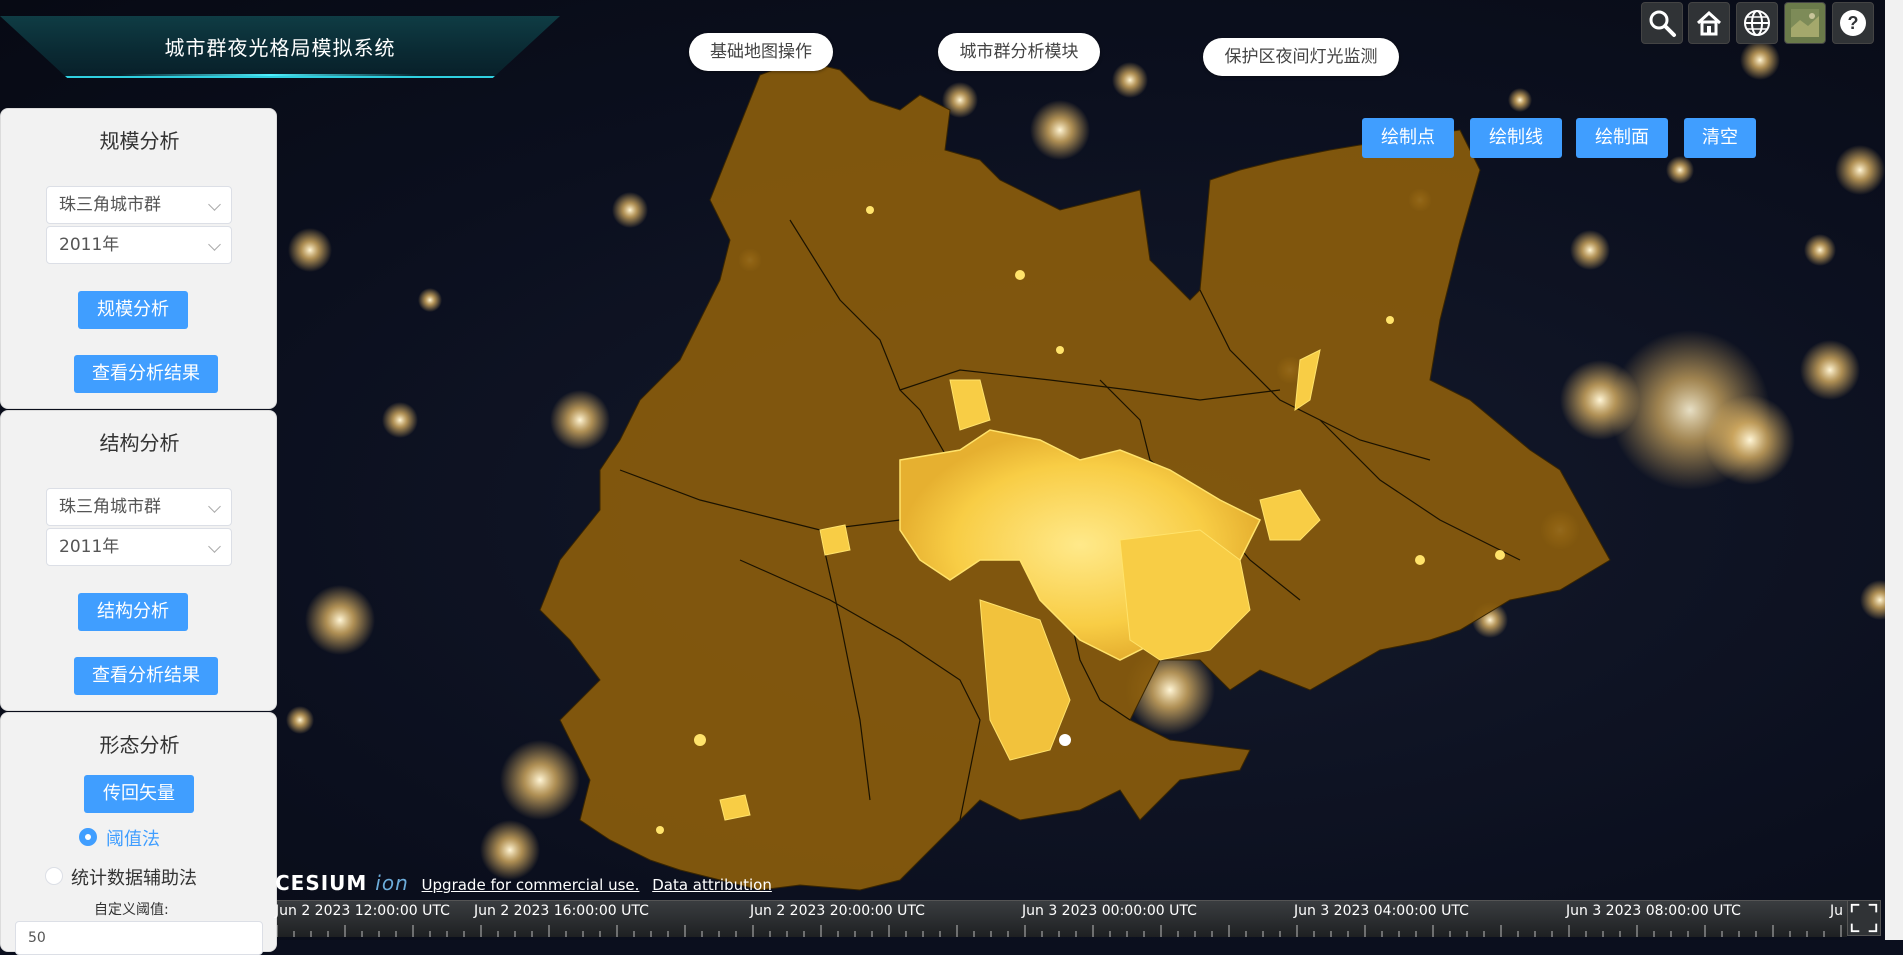 The image size is (1903, 955). What do you see at coordinates (139, 794) in the screenshot?
I see `upload-vector-button: 传回矢量` at bounding box center [139, 794].